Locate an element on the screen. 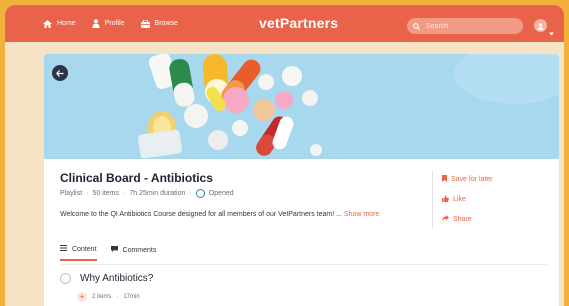 The width and height of the screenshot is (569, 306). show-more-link: Show more is located at coordinates (361, 214).